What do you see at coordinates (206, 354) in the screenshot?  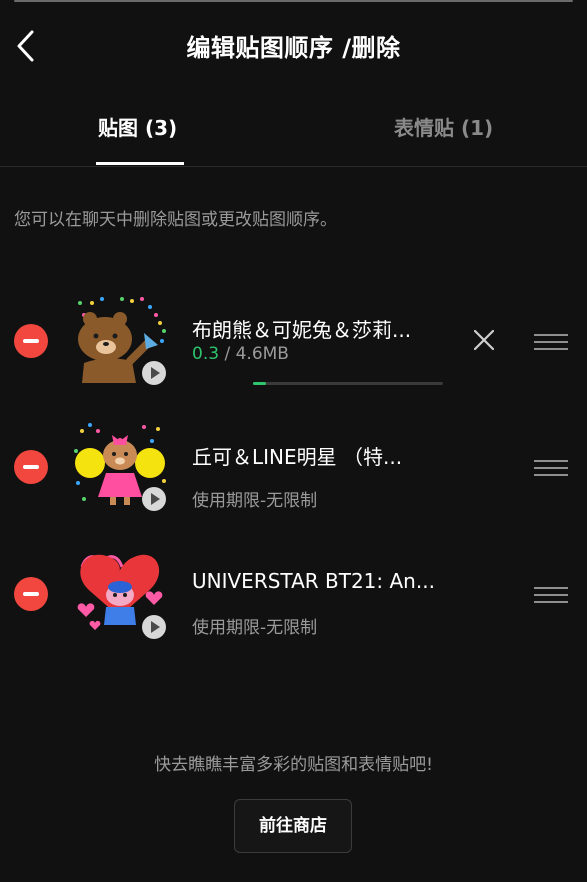 I see `download-current: 0.3` at bounding box center [206, 354].